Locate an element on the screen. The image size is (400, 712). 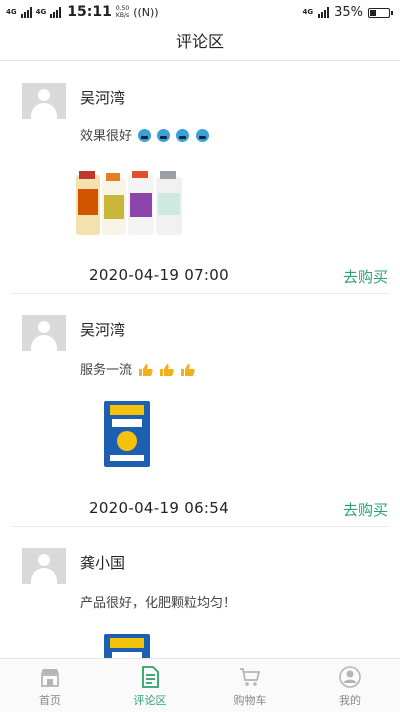
tab-label: 首页 is located at coordinates (50, 700).